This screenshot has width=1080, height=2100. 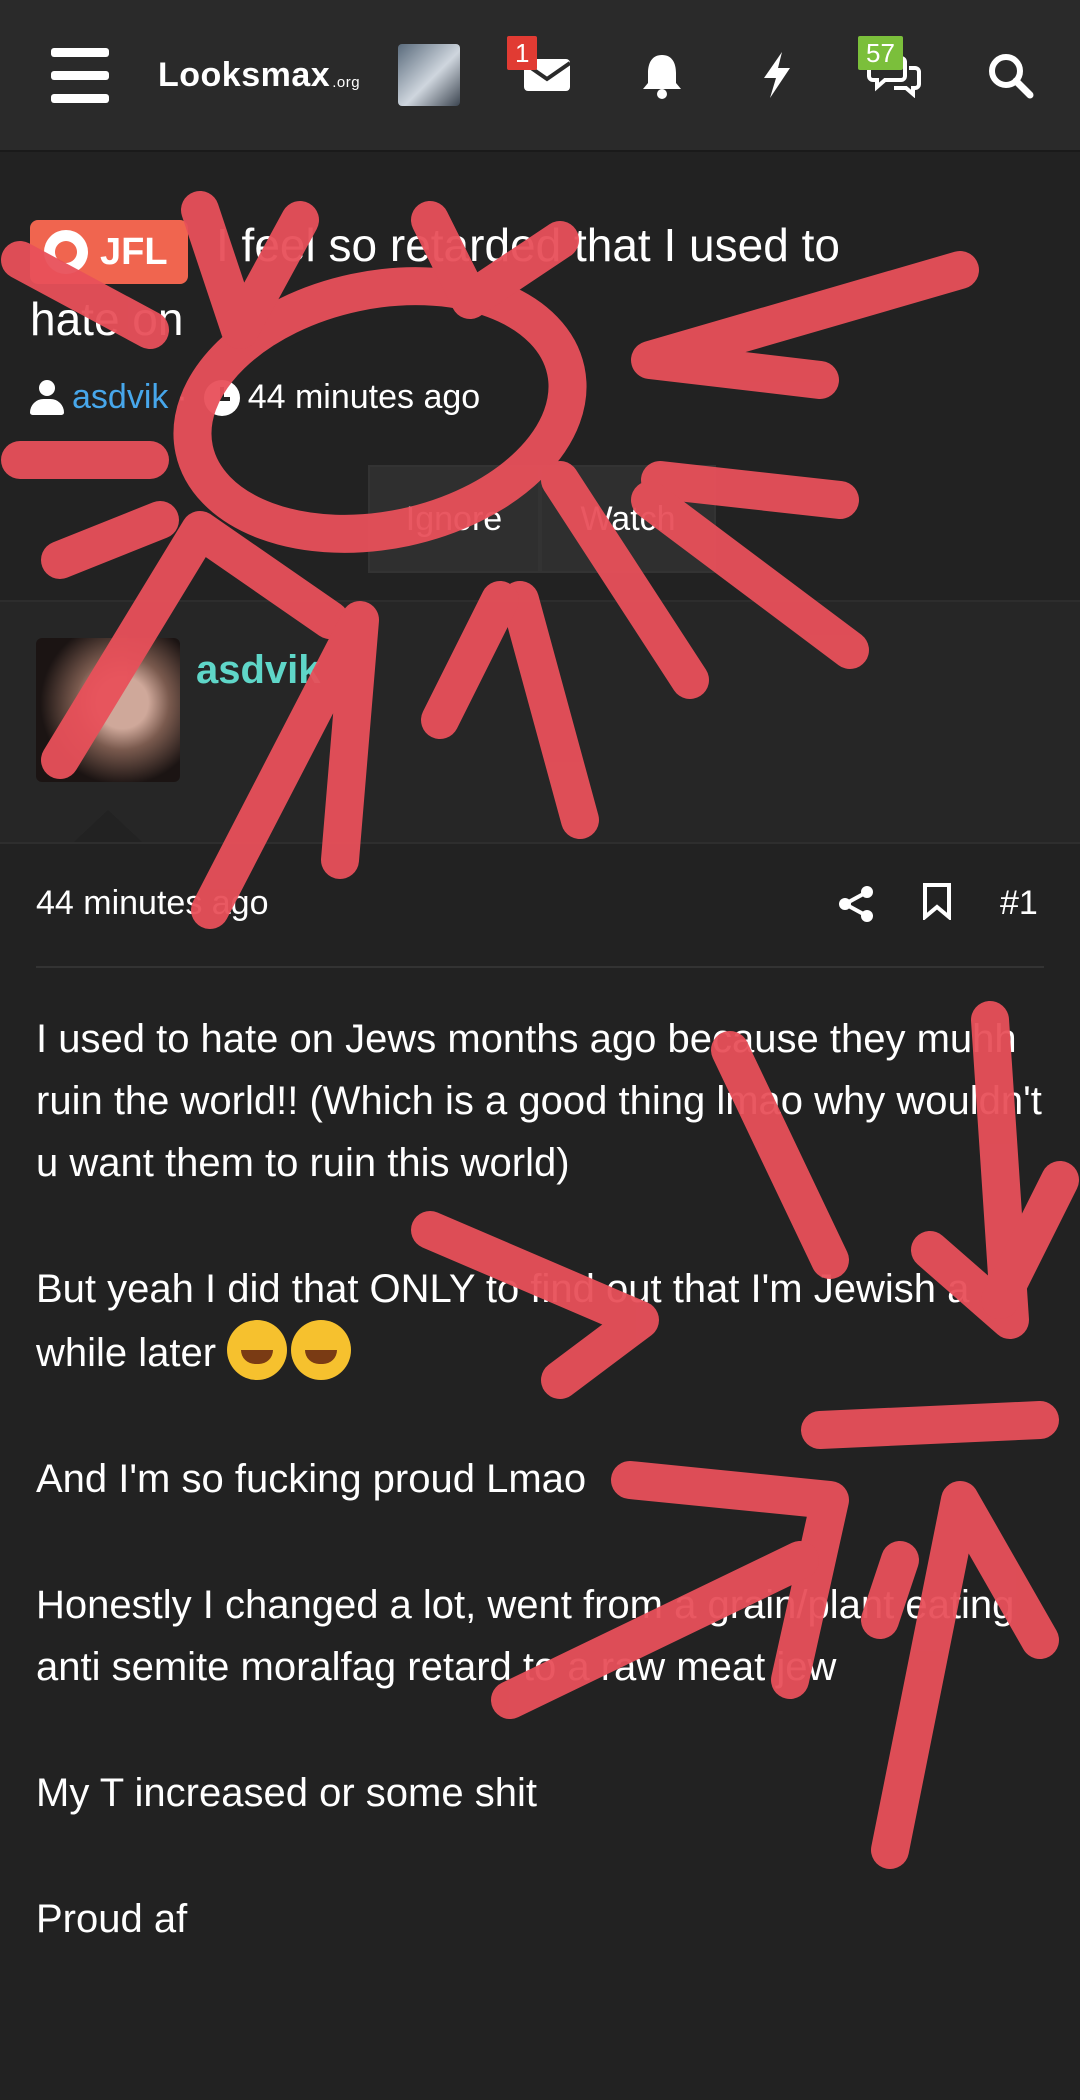 What do you see at coordinates (286, 1793) in the screenshot?
I see `post-paragraph: My T increased or some shit` at bounding box center [286, 1793].